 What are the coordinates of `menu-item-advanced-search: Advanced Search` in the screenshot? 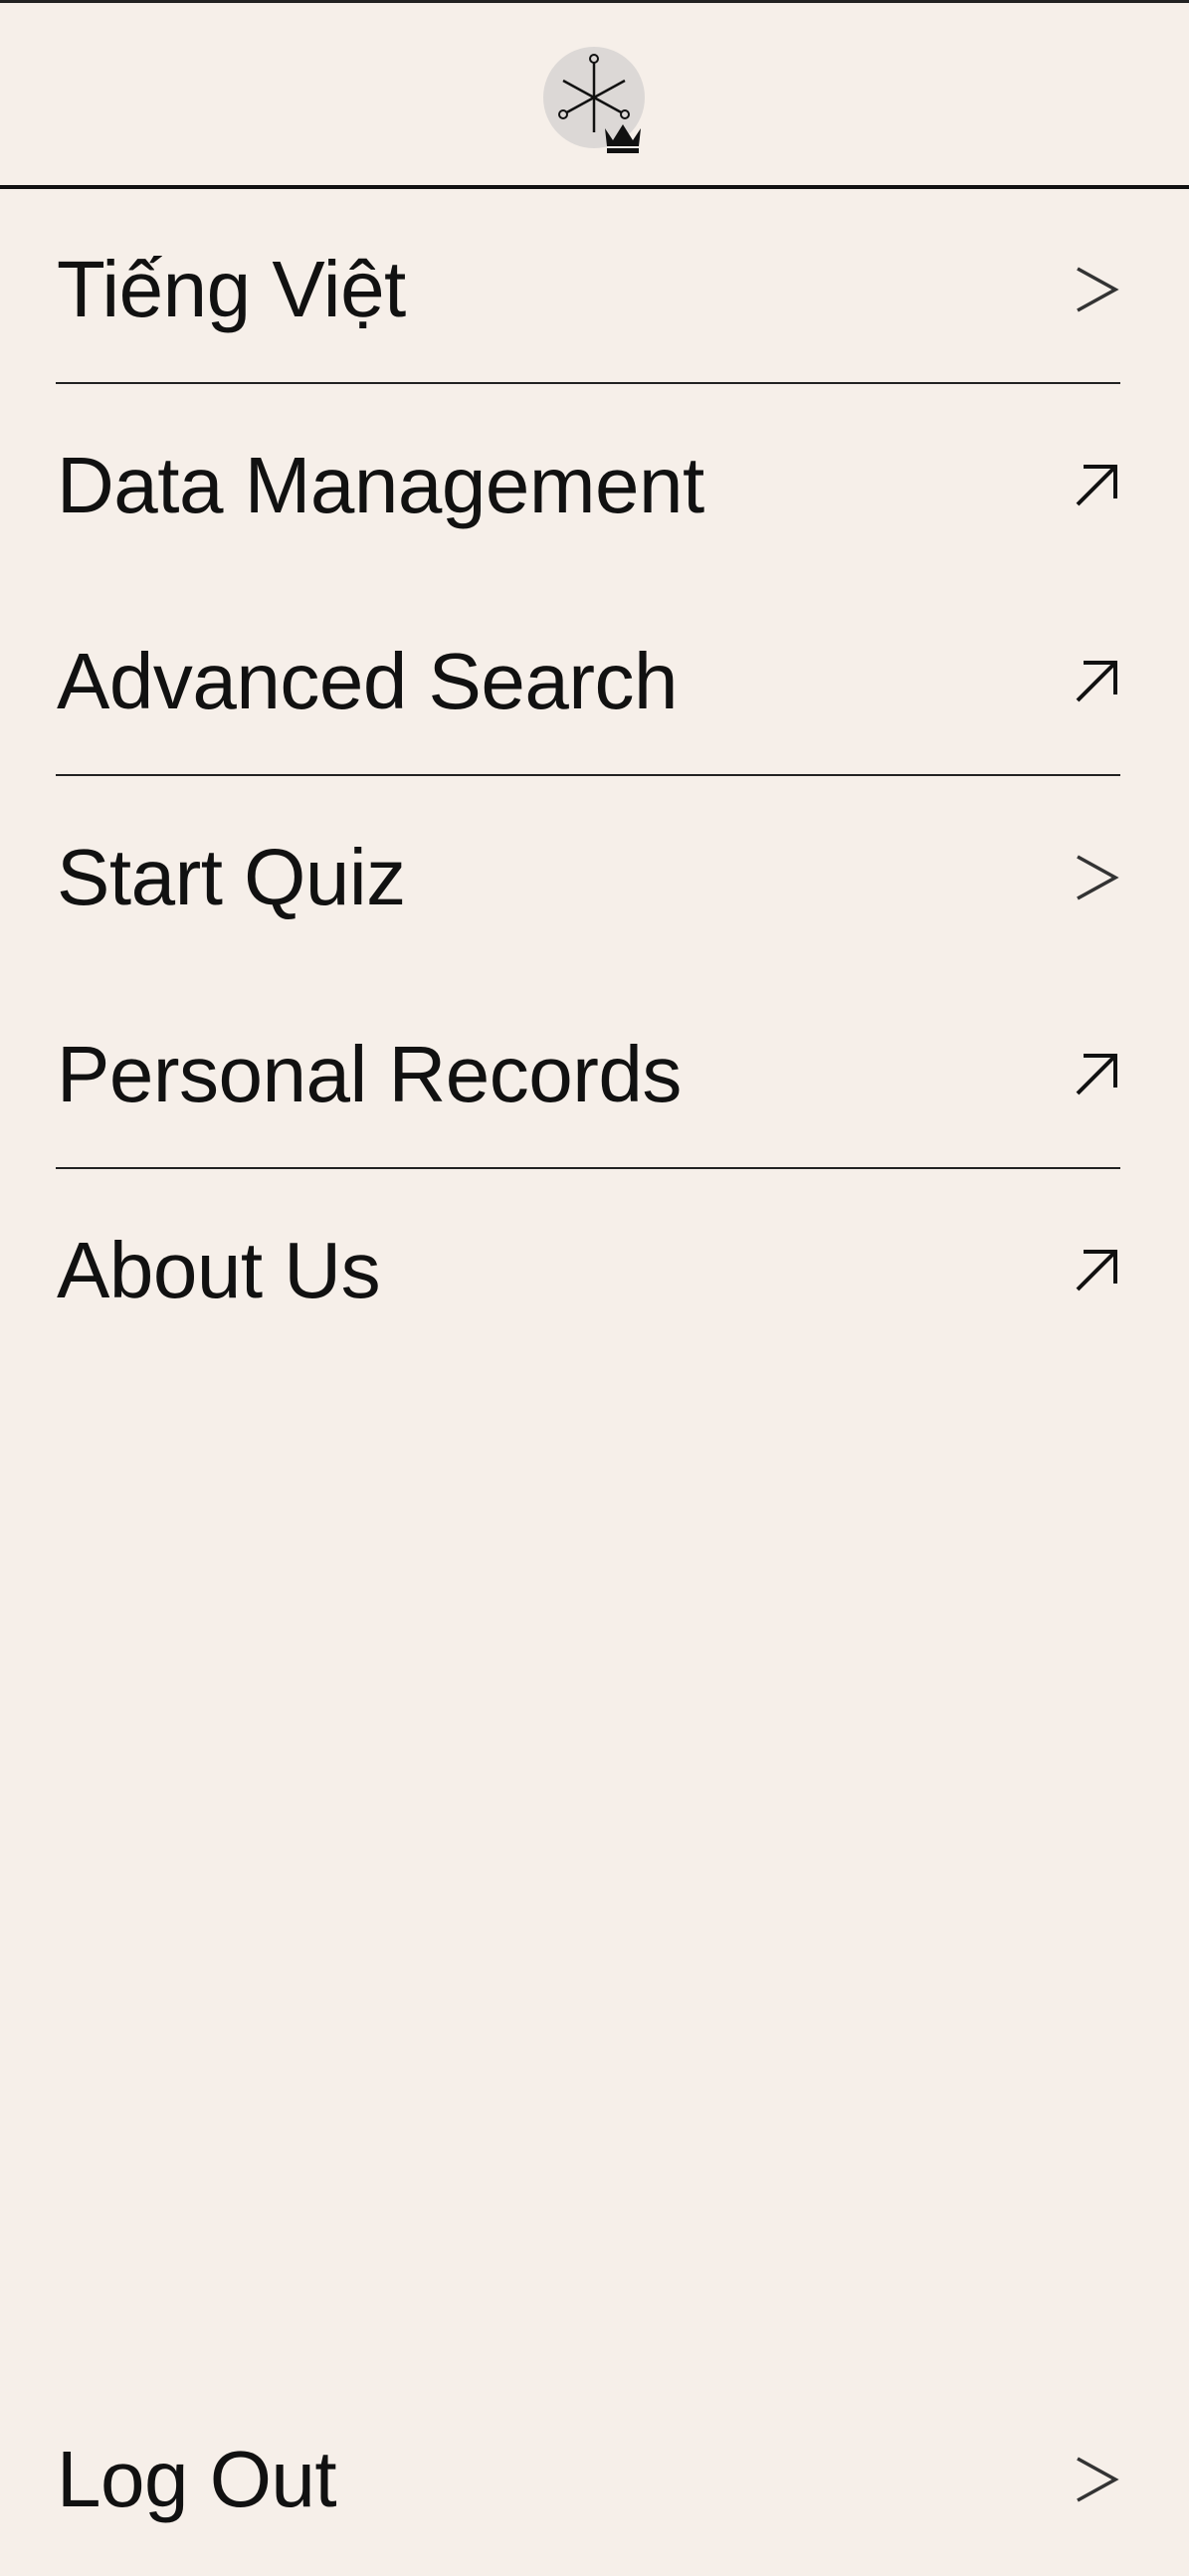 It's located at (594, 681).